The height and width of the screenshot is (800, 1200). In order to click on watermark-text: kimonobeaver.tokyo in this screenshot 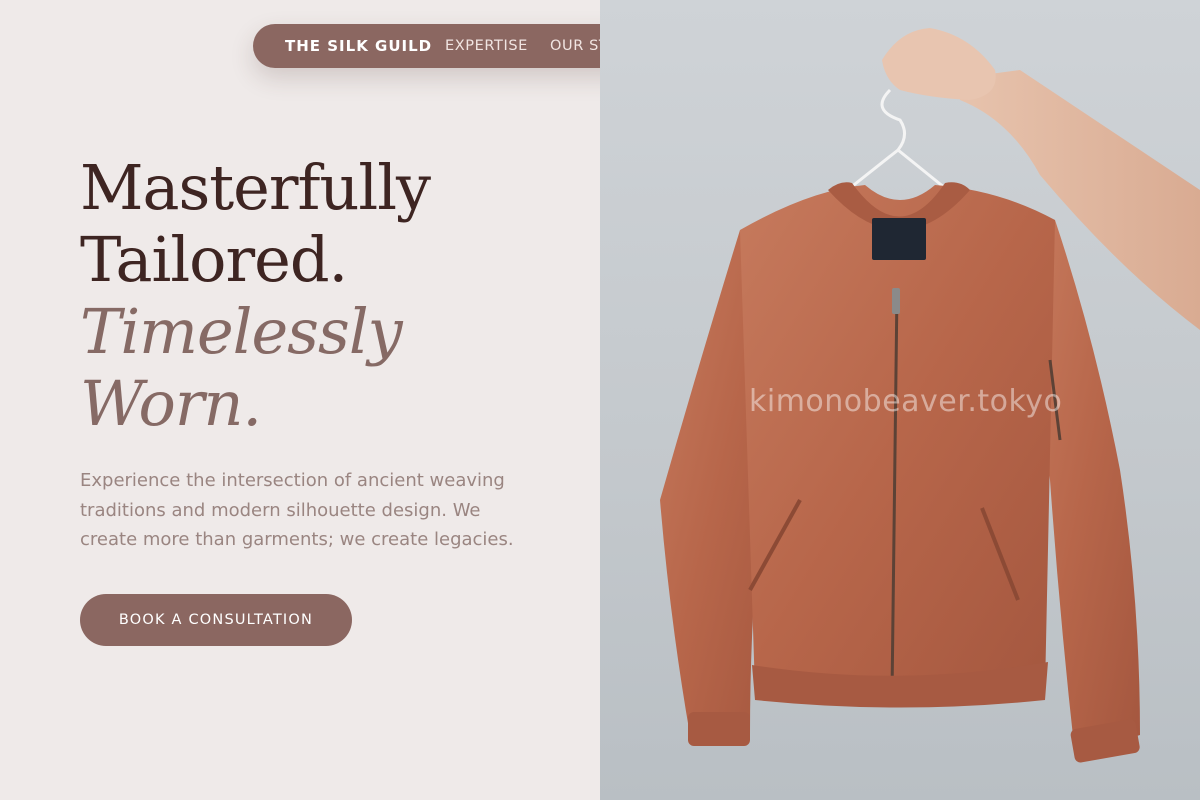, I will do `click(906, 401)`.